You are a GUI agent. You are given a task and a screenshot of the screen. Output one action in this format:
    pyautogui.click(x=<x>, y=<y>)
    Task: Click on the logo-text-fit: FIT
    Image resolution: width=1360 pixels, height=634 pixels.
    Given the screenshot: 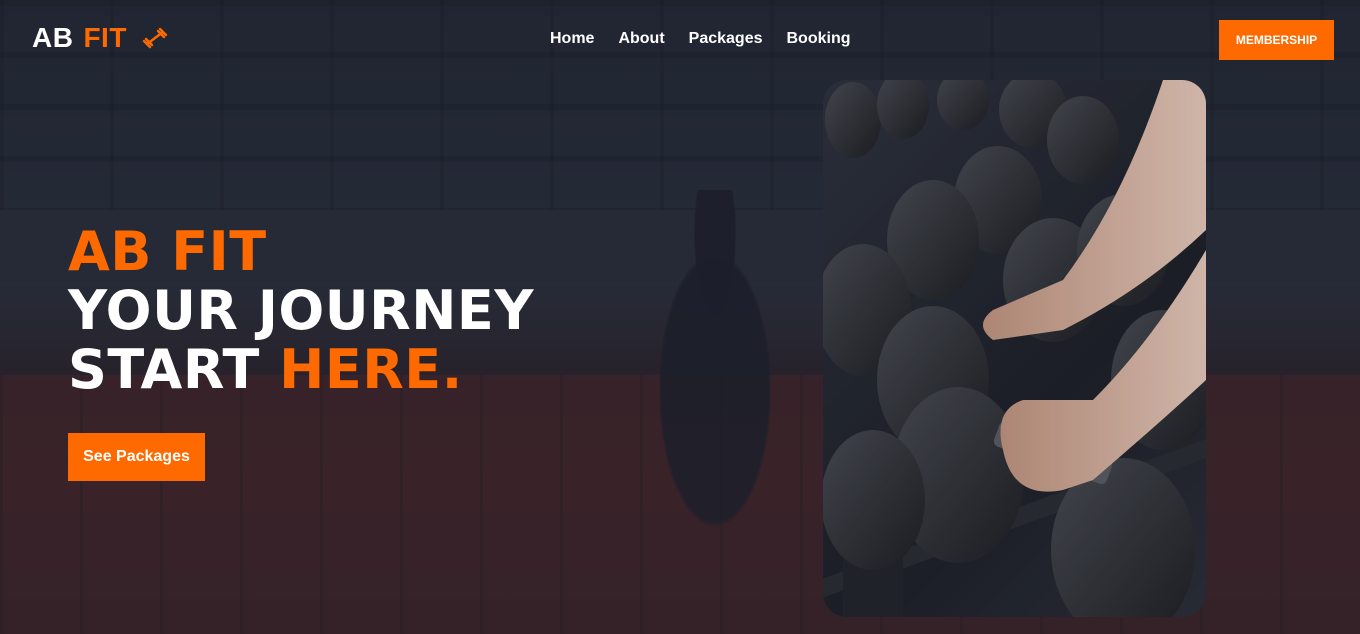 What is the action you would take?
    pyautogui.click(x=105, y=37)
    